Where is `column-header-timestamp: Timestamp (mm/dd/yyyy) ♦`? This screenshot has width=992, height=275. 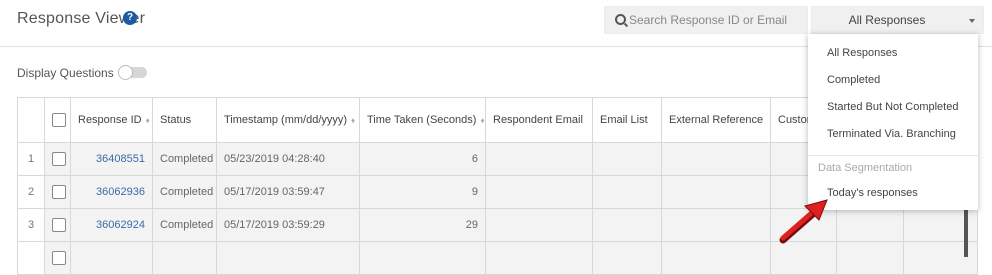
column-header-timestamp: Timestamp (mm/dd/yyyy) ♦ is located at coordinates (288, 120).